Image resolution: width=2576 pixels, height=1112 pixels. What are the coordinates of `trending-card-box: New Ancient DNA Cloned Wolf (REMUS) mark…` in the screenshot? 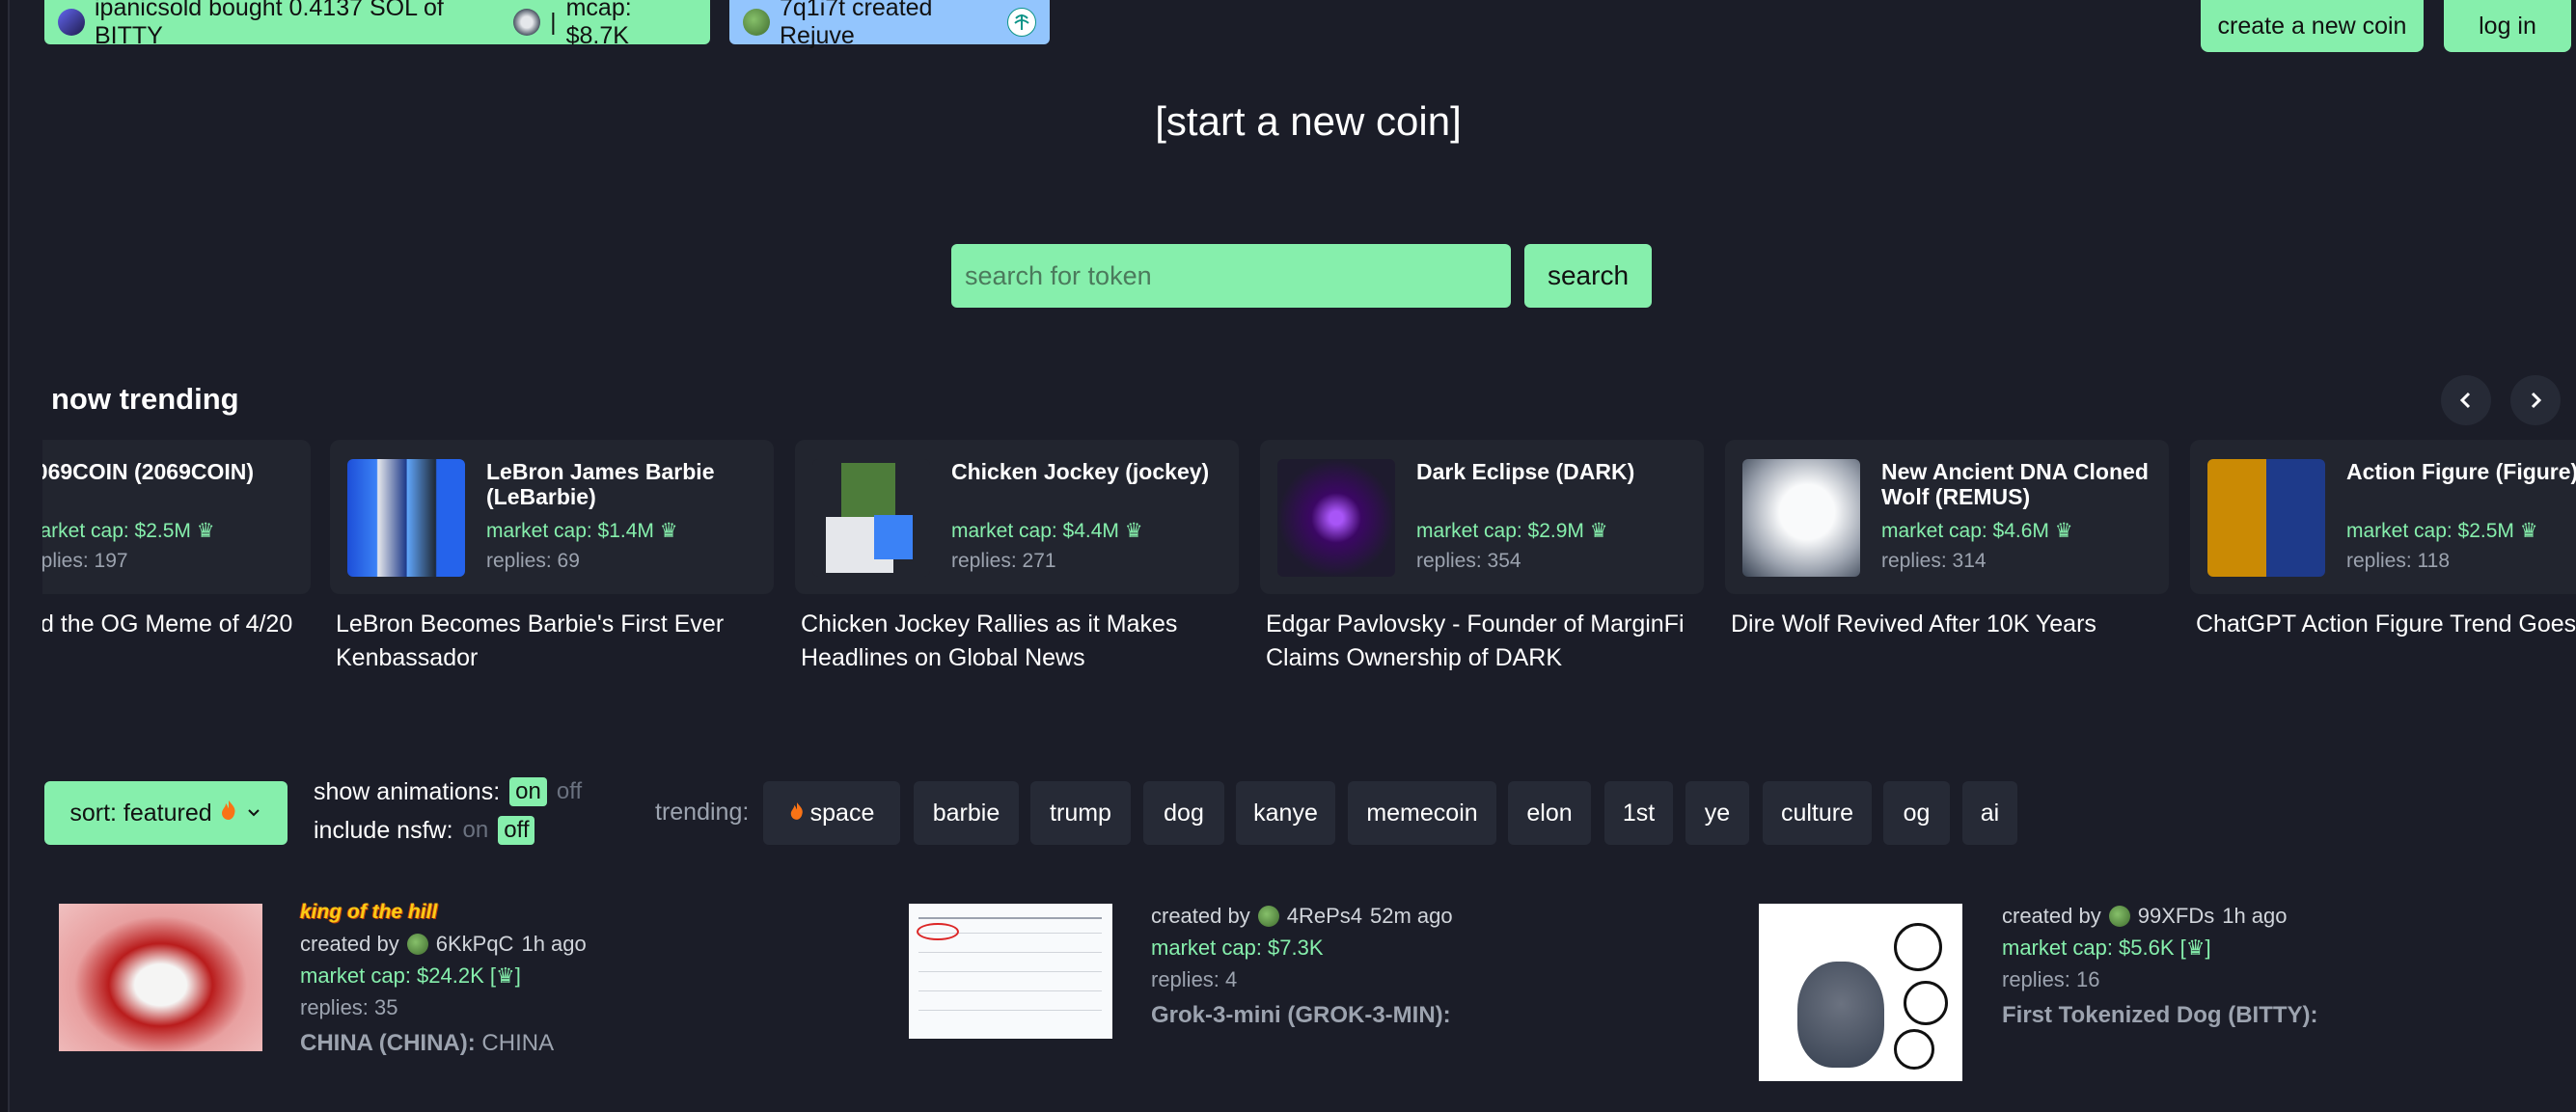 It's located at (1947, 517).